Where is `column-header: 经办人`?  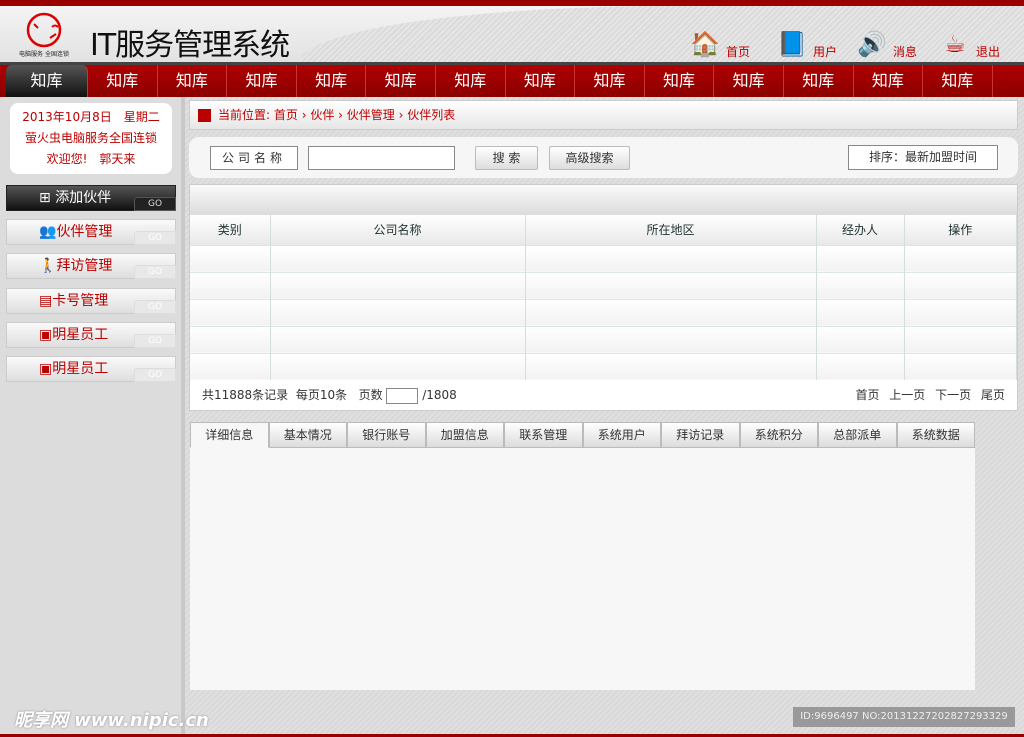
column-header: 经办人 is located at coordinates (860, 230).